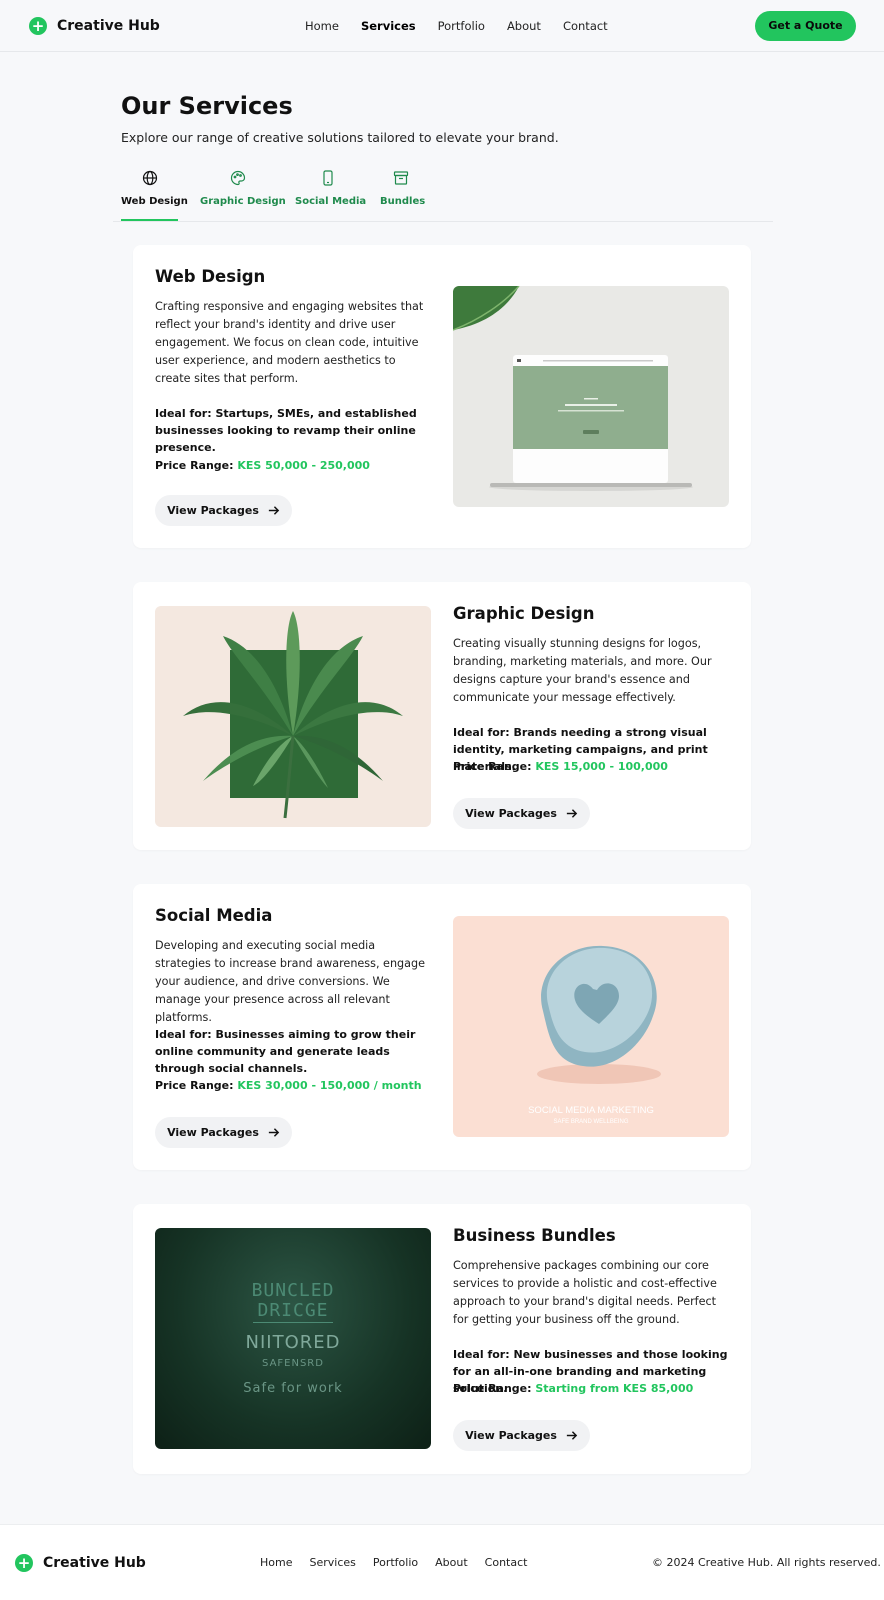  Describe the element at coordinates (276, 1562) in the screenshot. I see `footer-nav-home: Home` at that location.